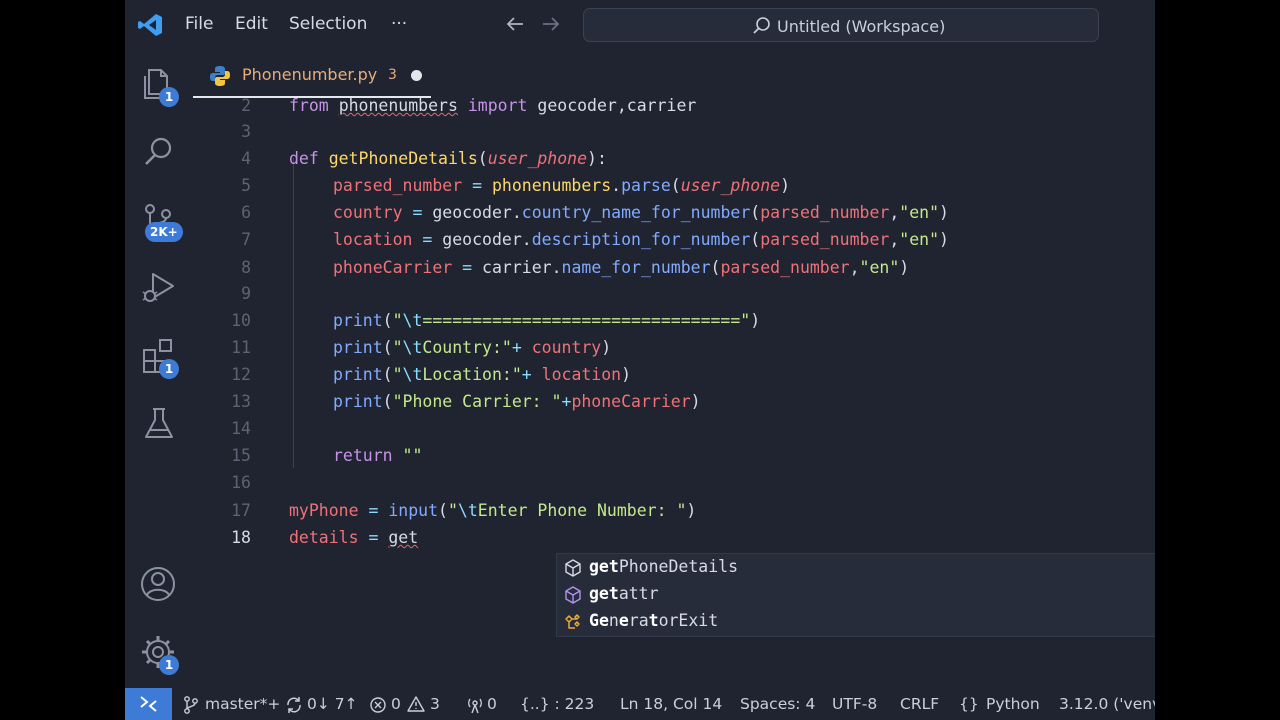  Describe the element at coordinates (435, 704) in the screenshot. I see `warning-count: 3` at that location.